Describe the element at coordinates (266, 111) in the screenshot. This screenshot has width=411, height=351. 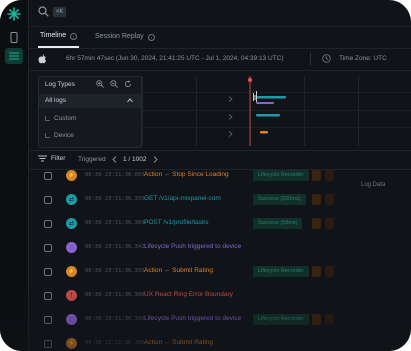
I see `timeline-marker` at that location.